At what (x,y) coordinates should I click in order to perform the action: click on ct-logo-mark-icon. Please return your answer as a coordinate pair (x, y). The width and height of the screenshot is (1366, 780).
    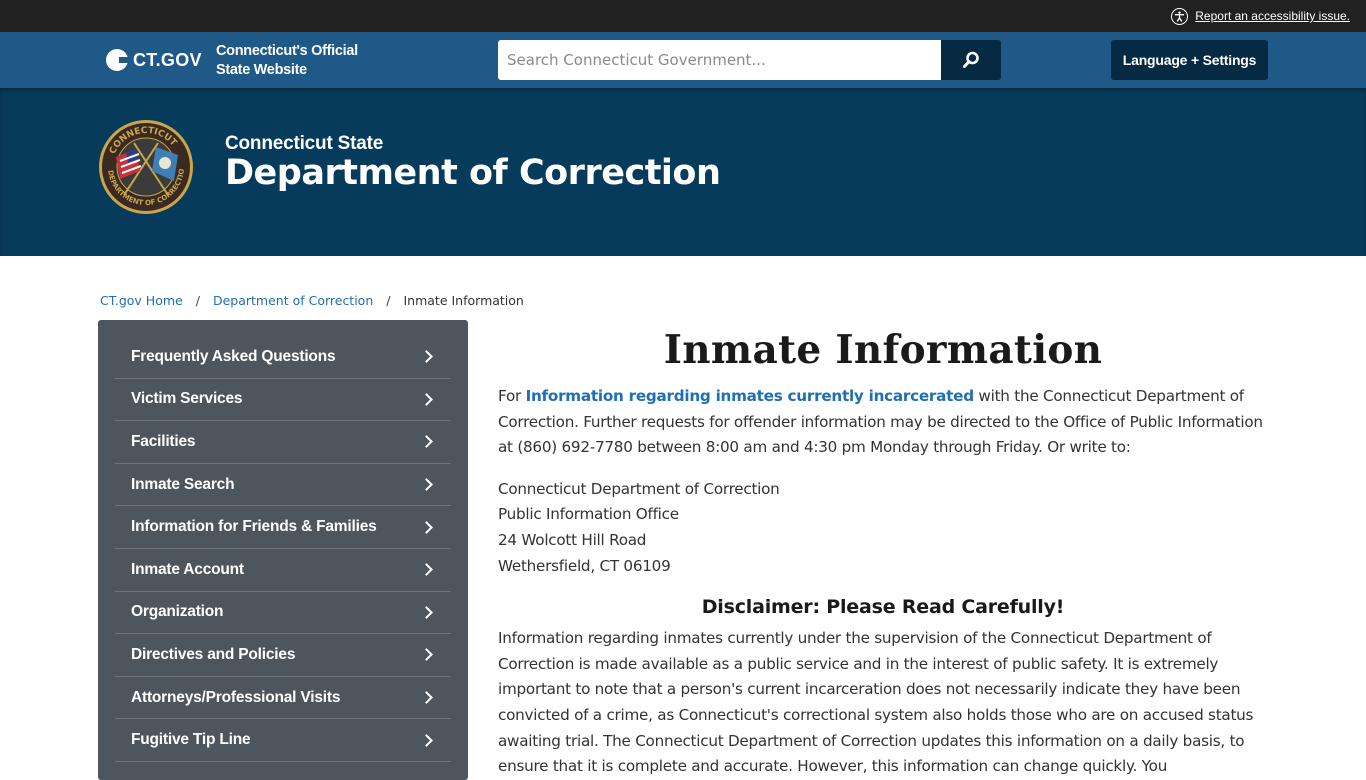
    Looking at the image, I should click on (117, 60).